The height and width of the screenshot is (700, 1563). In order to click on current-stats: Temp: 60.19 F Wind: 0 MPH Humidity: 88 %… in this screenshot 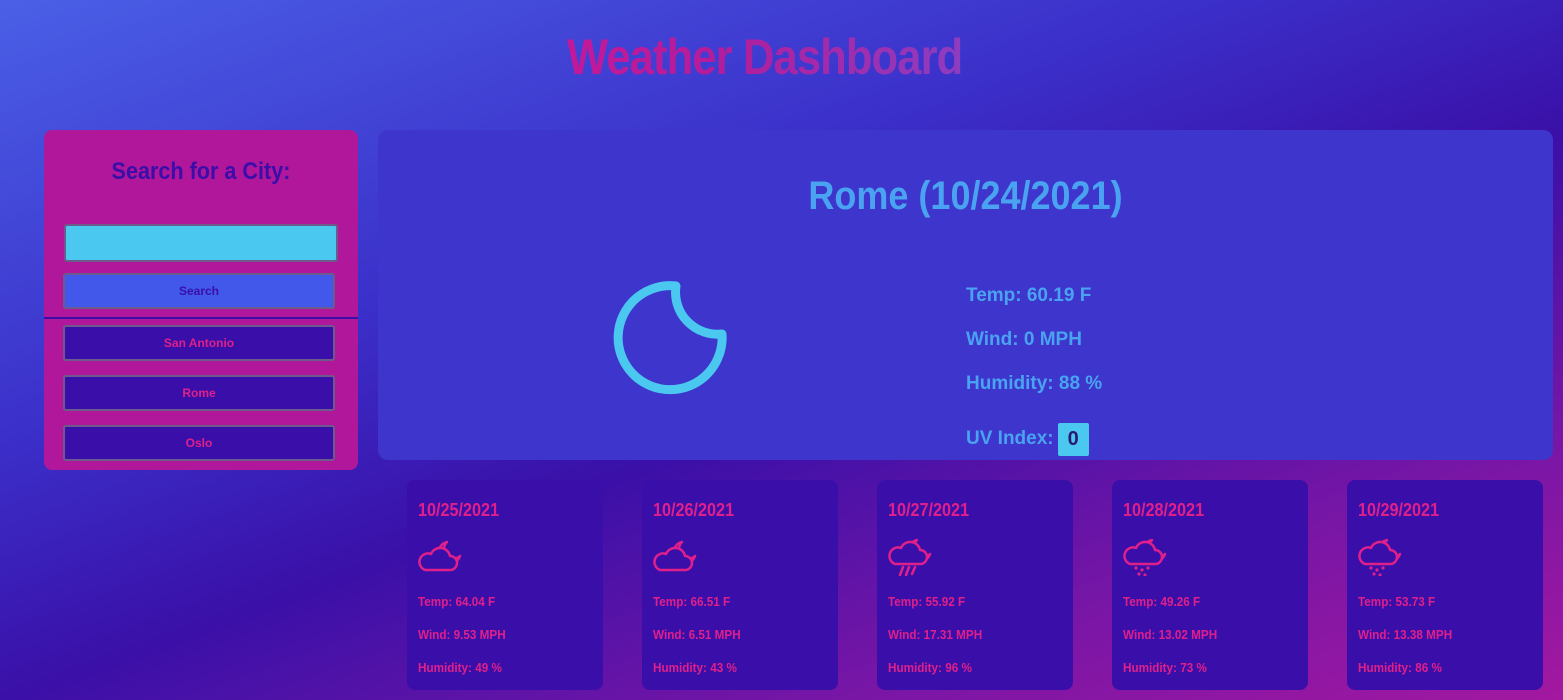, I will do `click(1034, 373)`.